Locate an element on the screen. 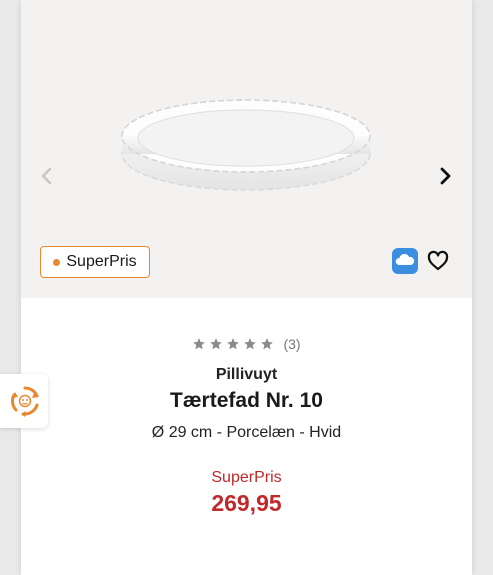 The image size is (493, 575). side-widget-button is located at coordinates (24, 401).